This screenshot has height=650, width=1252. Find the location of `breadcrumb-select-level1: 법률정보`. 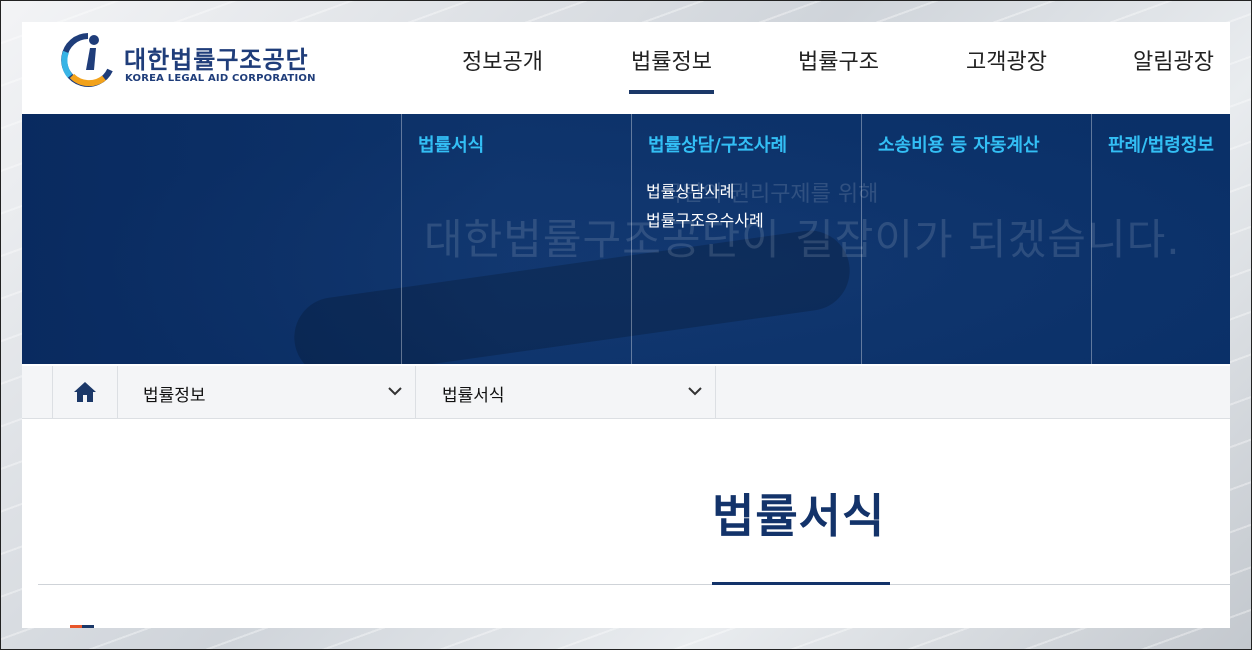

breadcrumb-select-level1: 법률정보 is located at coordinates (266, 392).